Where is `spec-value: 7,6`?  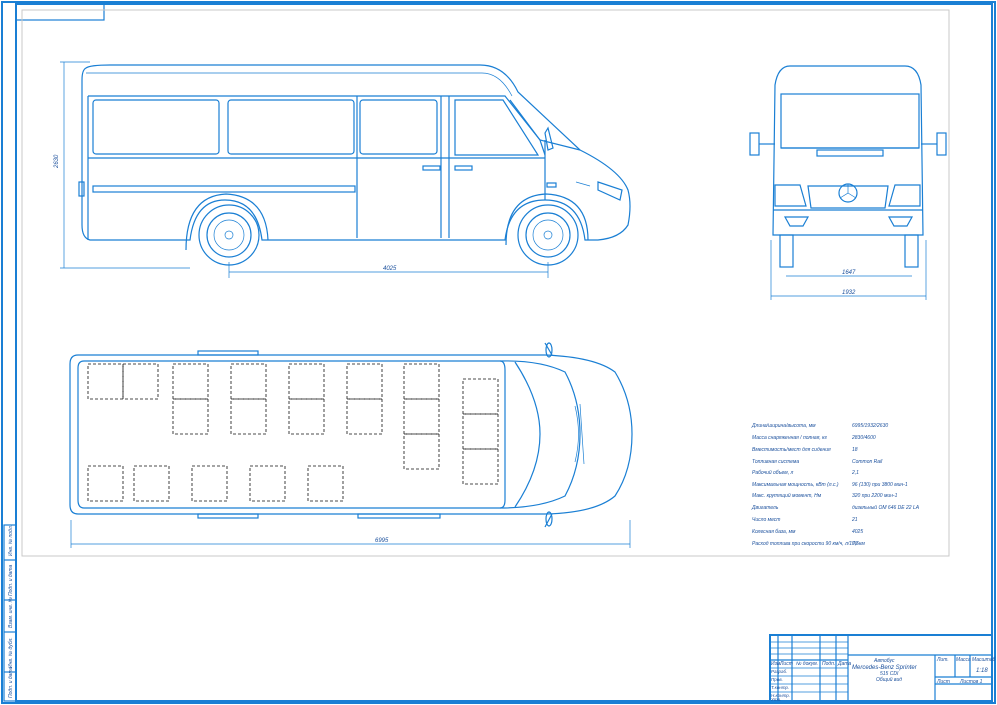
spec-value: 7,6 is located at coordinates (855, 544).